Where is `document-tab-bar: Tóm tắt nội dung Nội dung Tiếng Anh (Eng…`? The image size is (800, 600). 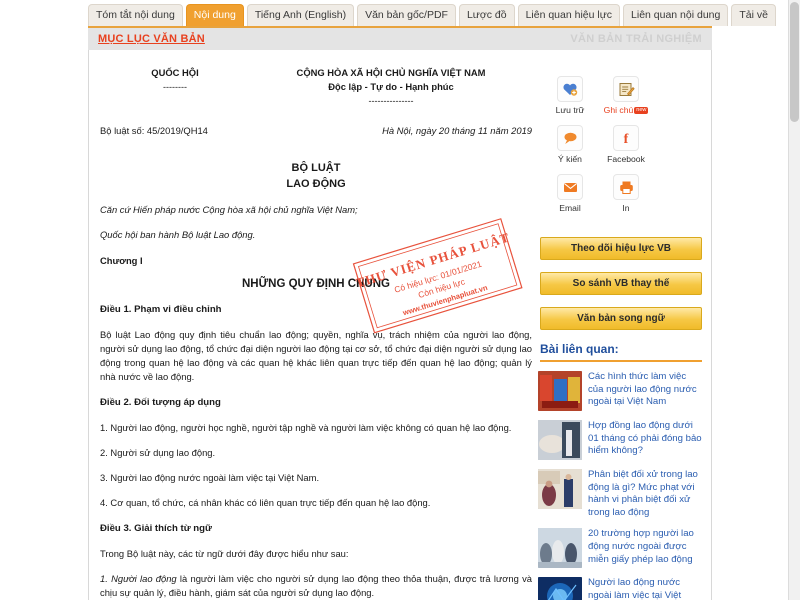 document-tab-bar: Tóm tắt nội dung Nội dung Tiếng Anh (Eng… is located at coordinates (432, 14).